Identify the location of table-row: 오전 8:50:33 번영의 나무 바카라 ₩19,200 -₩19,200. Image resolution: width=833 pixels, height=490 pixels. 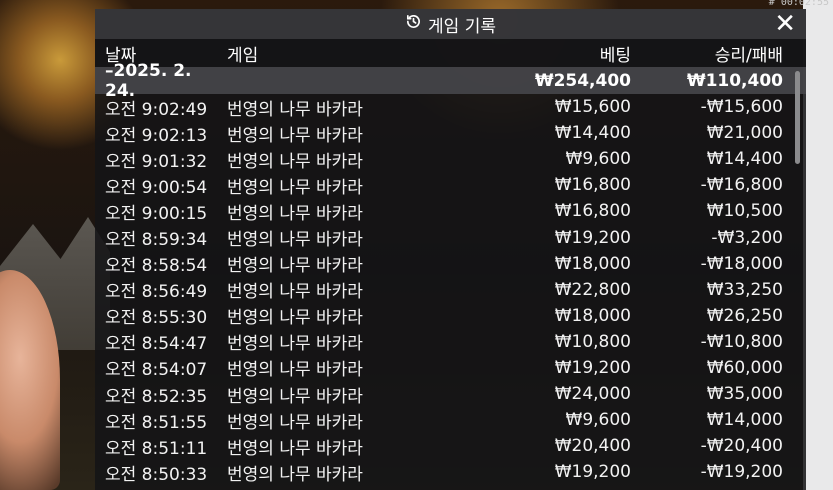
(450, 472).